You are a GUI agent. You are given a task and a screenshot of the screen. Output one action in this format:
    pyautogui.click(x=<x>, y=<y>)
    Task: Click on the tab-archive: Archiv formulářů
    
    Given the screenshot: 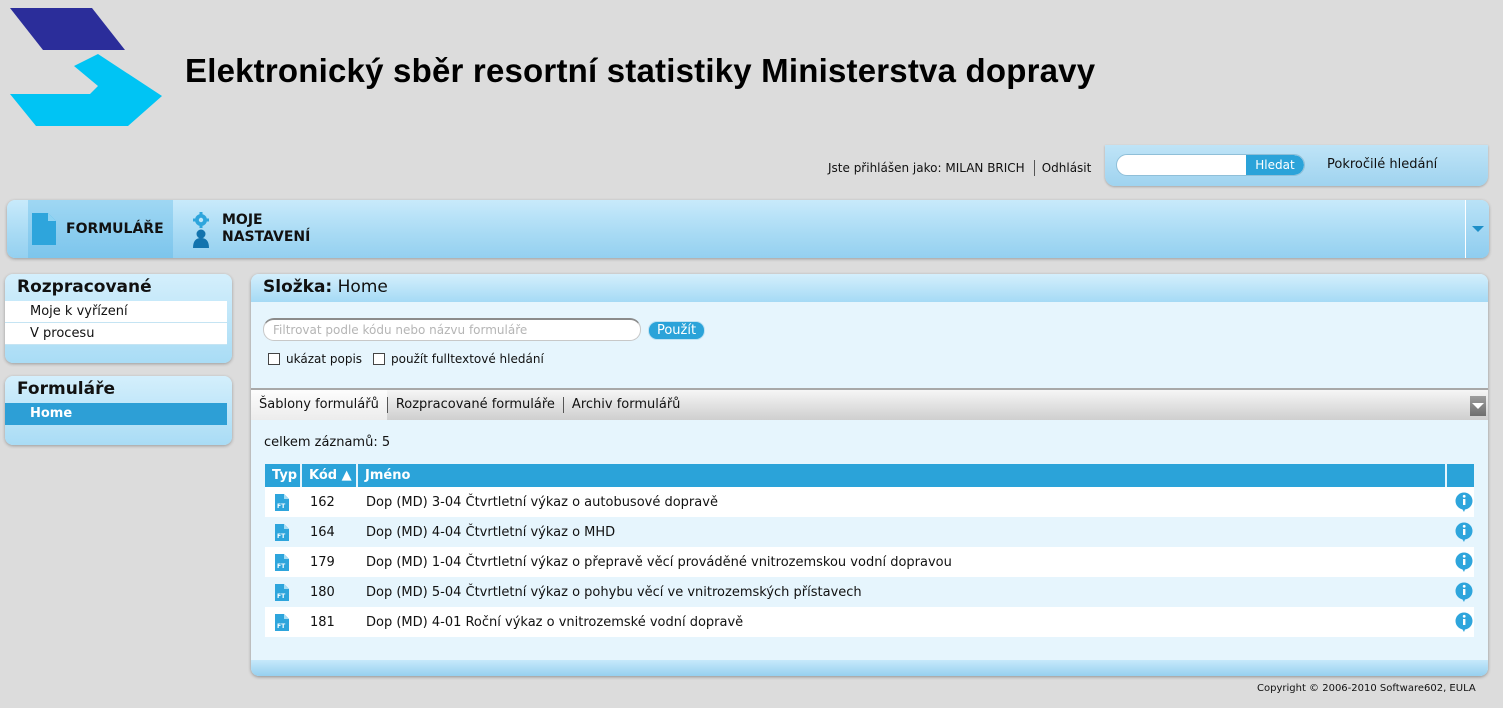 What is the action you would take?
    pyautogui.click(x=626, y=405)
    